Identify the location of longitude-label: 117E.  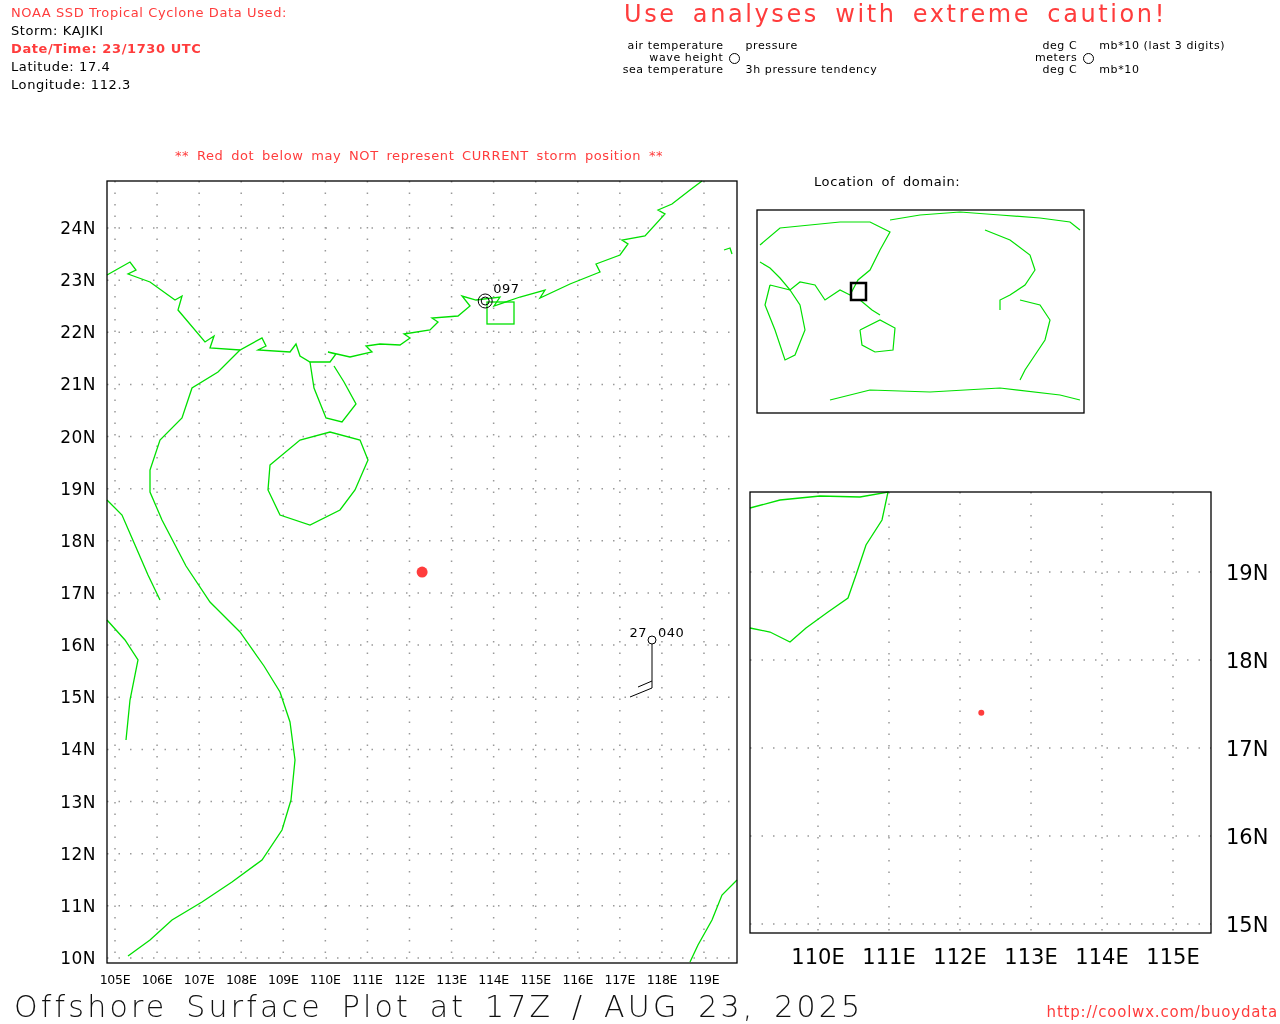
(620, 979).